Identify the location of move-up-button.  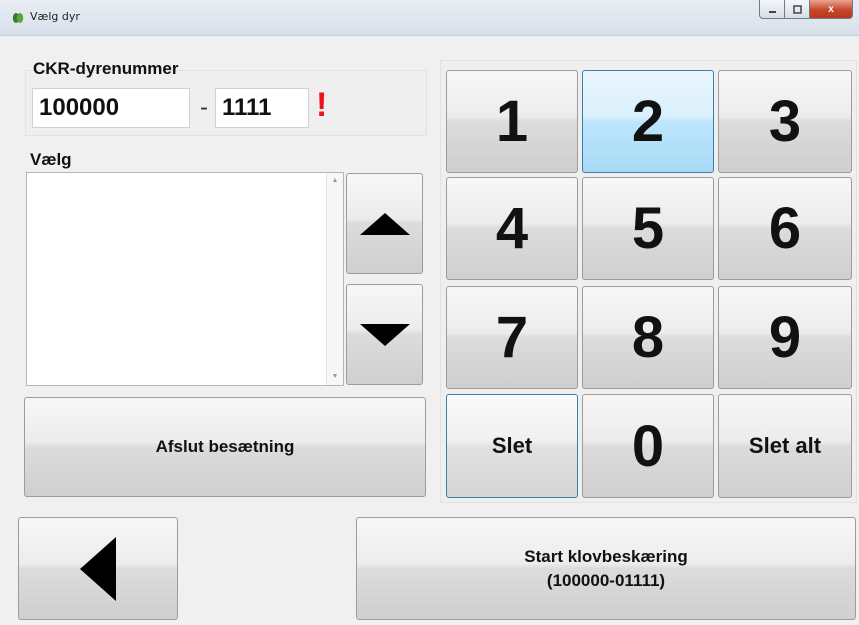
(384, 223).